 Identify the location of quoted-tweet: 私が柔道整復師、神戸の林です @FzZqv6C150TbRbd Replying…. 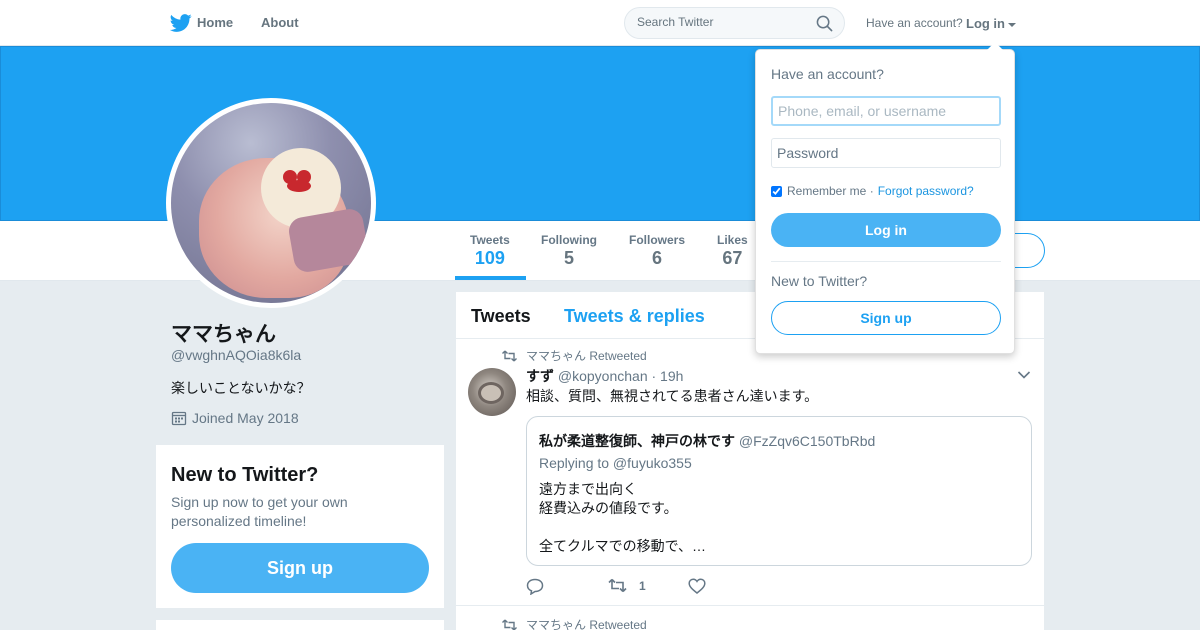
(779, 491).